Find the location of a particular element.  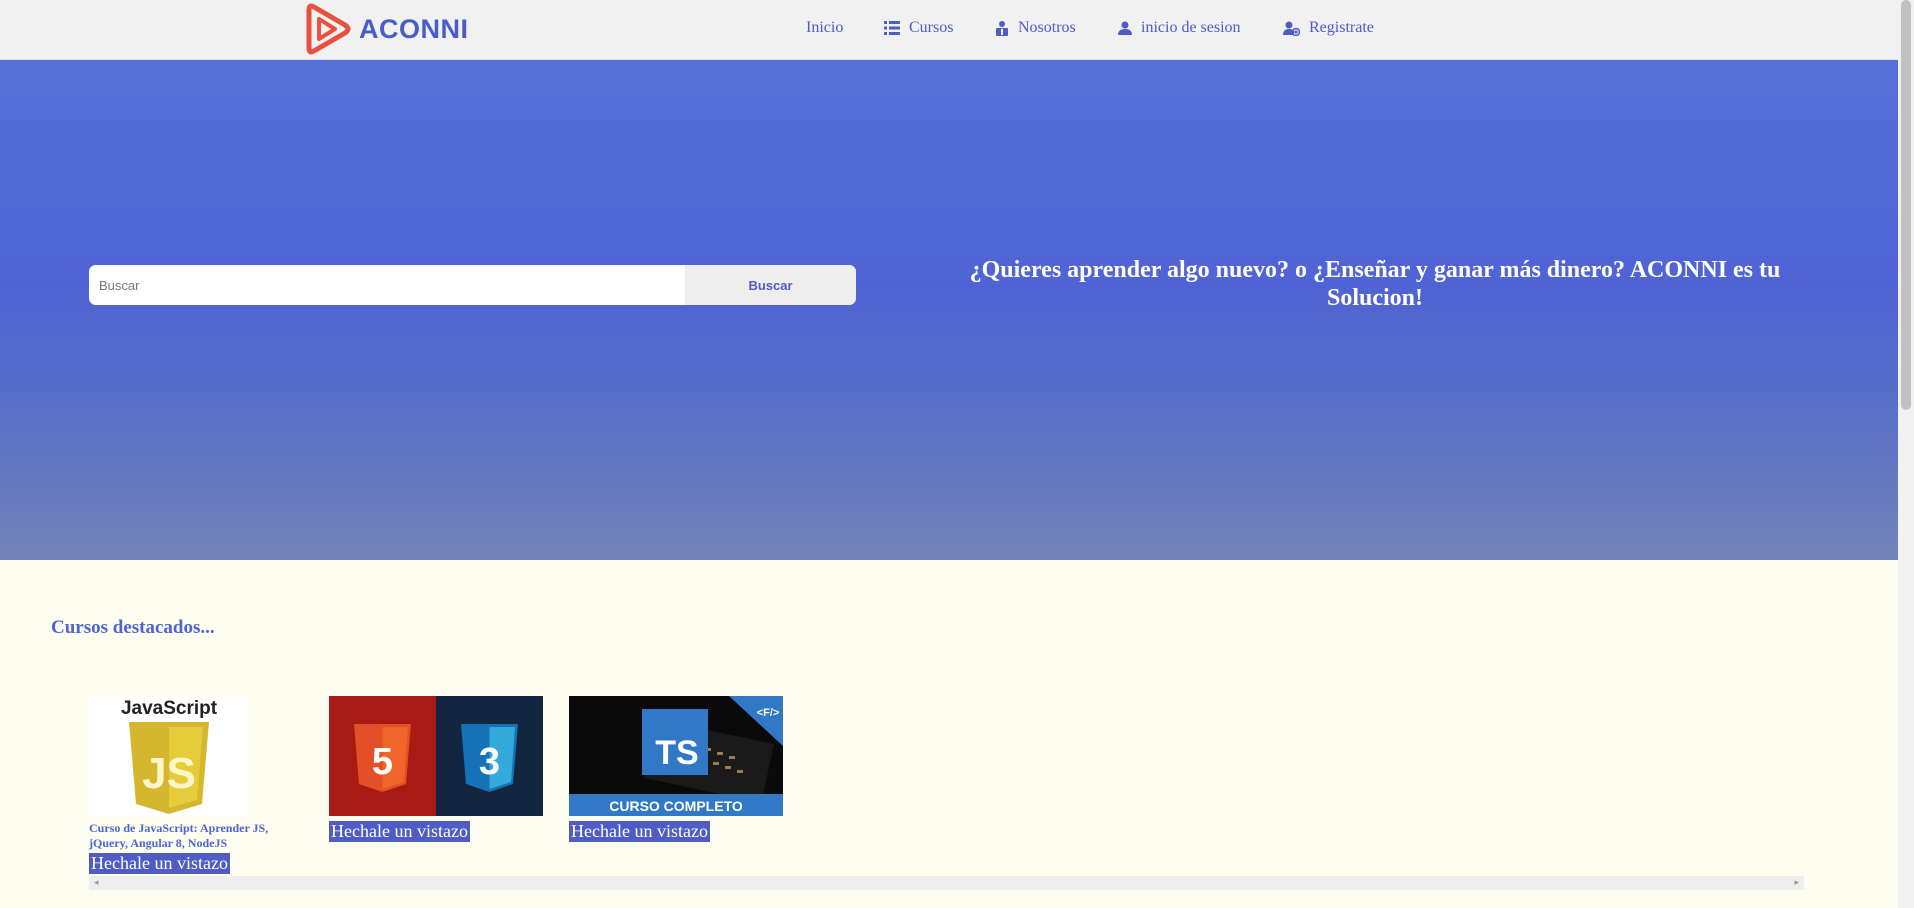

nav-inicio: Inicio is located at coordinates (824, 28).